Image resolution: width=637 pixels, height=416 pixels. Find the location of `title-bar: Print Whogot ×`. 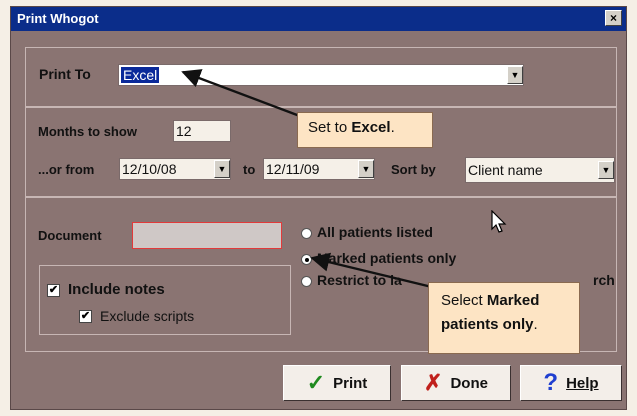

title-bar: Print Whogot × is located at coordinates (318, 19).